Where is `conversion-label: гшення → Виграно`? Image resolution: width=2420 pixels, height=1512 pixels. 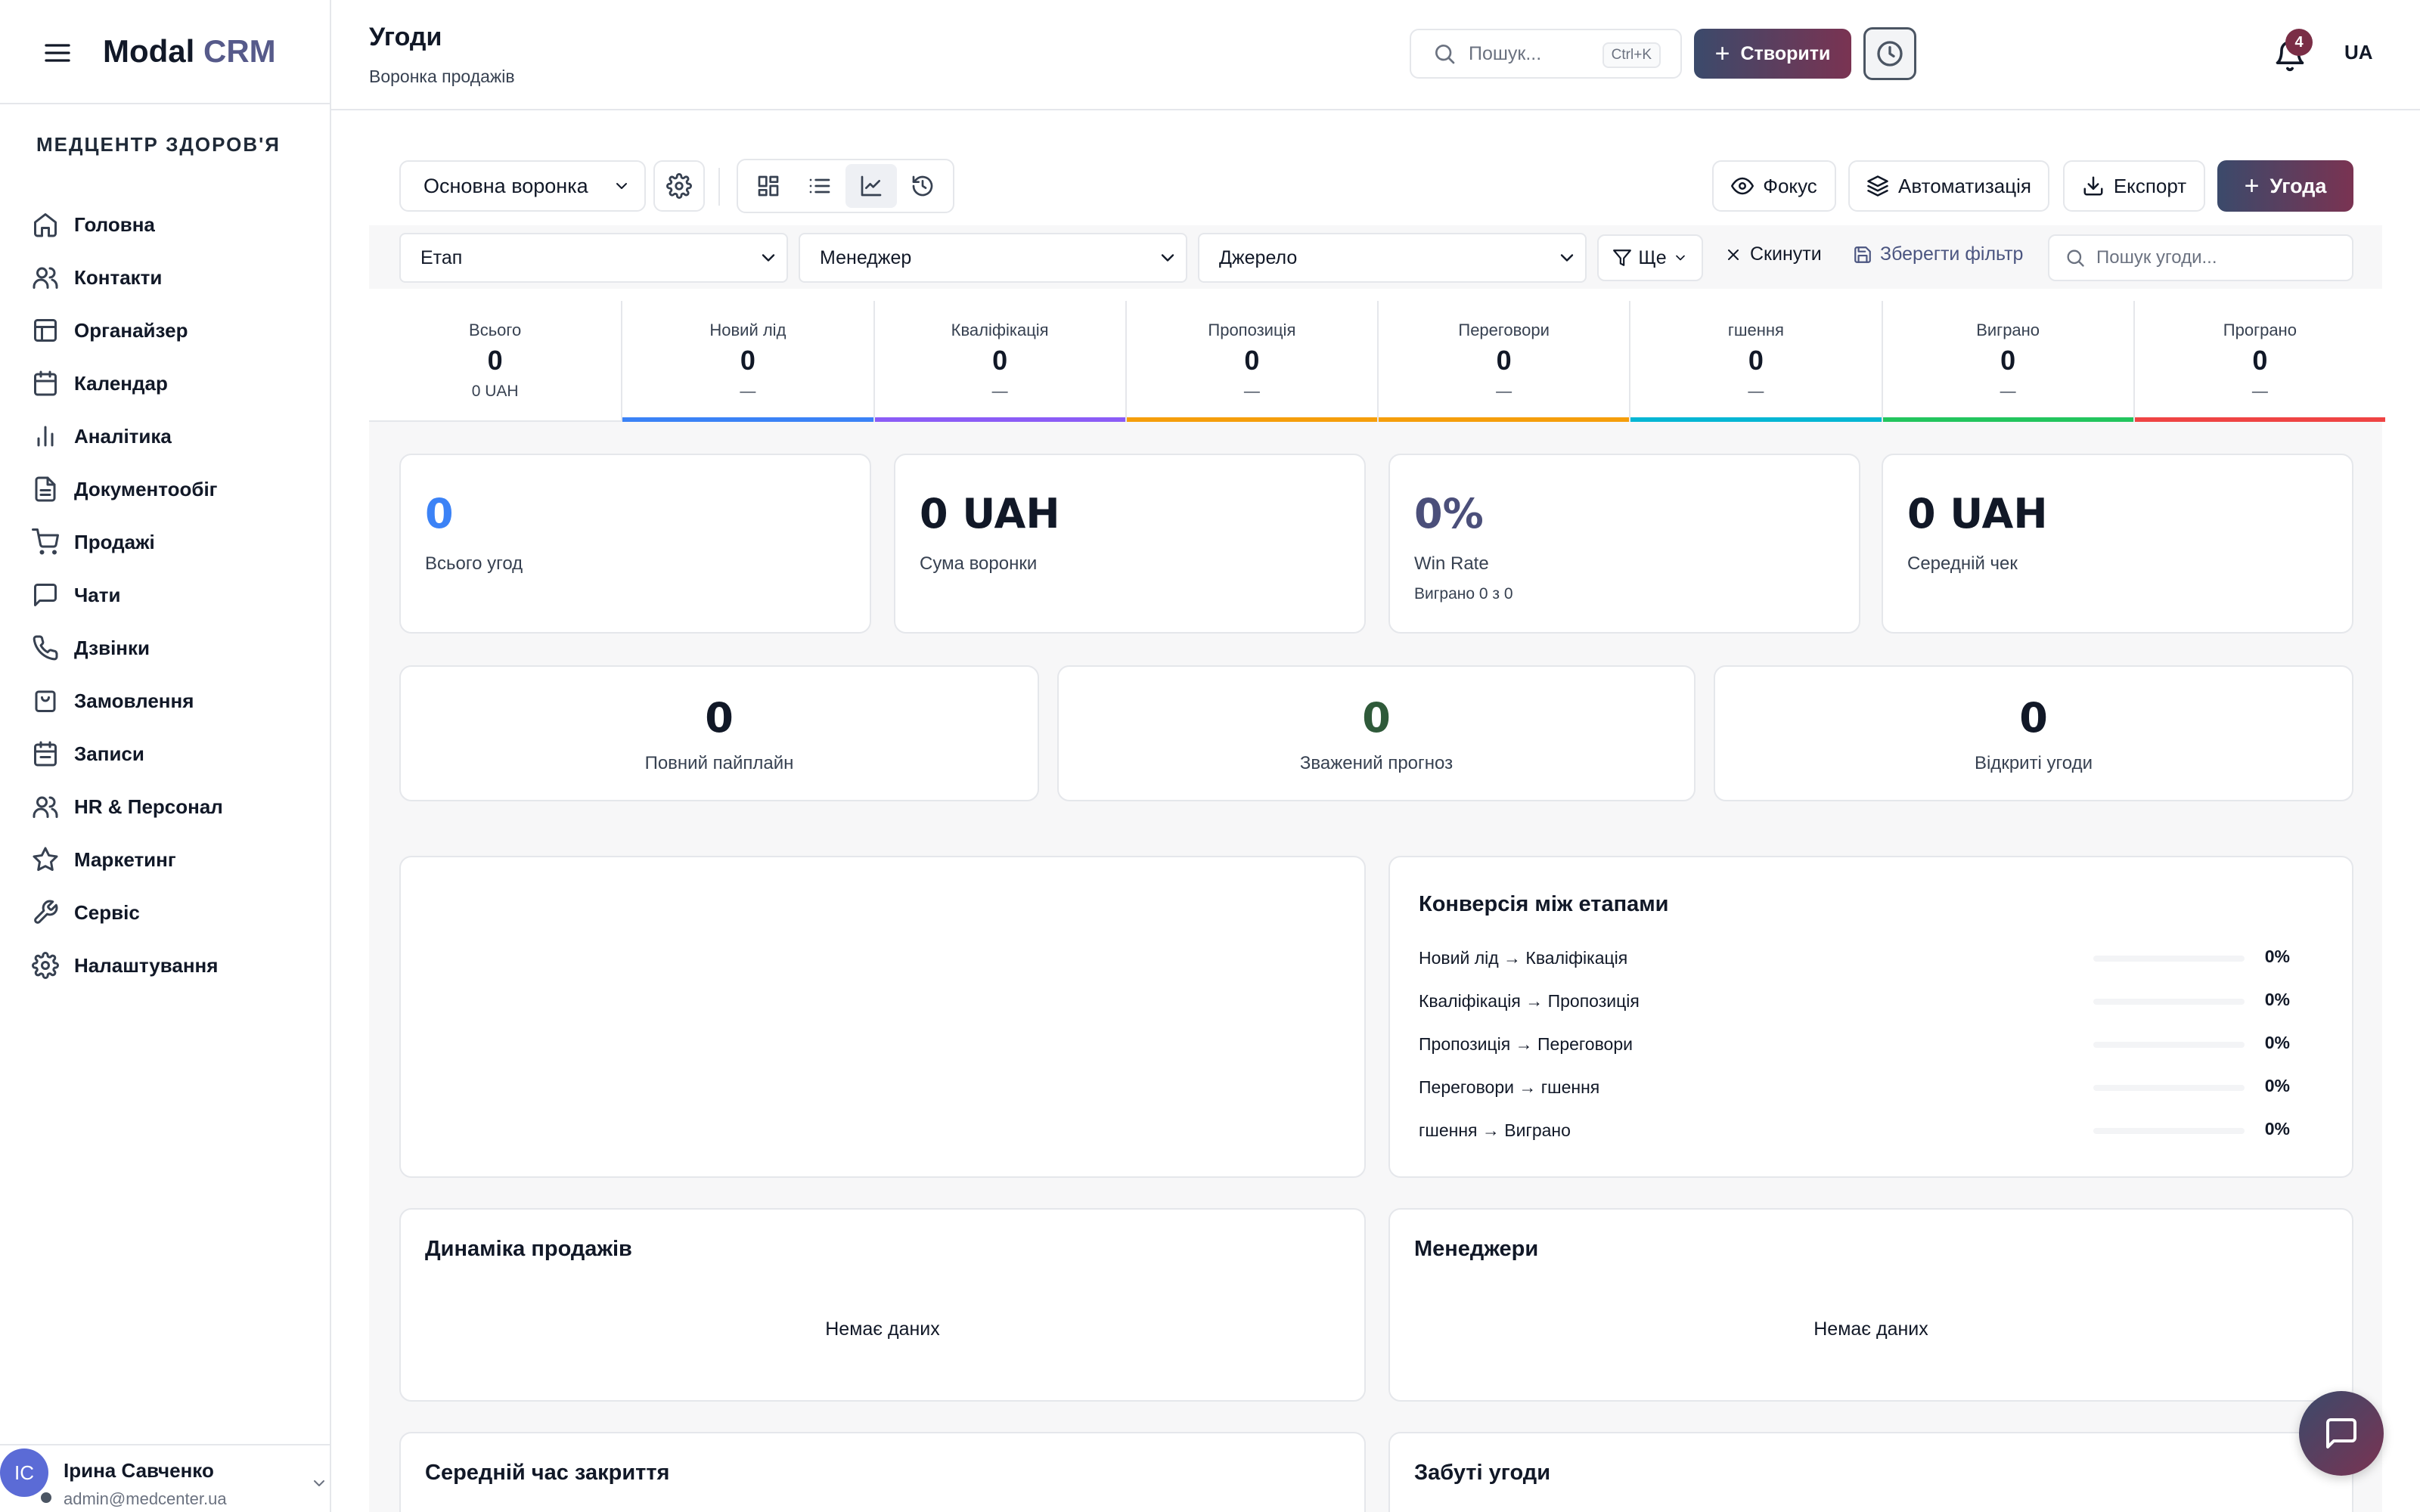
conversion-label: гшення → Виграно is located at coordinates (1495, 1130).